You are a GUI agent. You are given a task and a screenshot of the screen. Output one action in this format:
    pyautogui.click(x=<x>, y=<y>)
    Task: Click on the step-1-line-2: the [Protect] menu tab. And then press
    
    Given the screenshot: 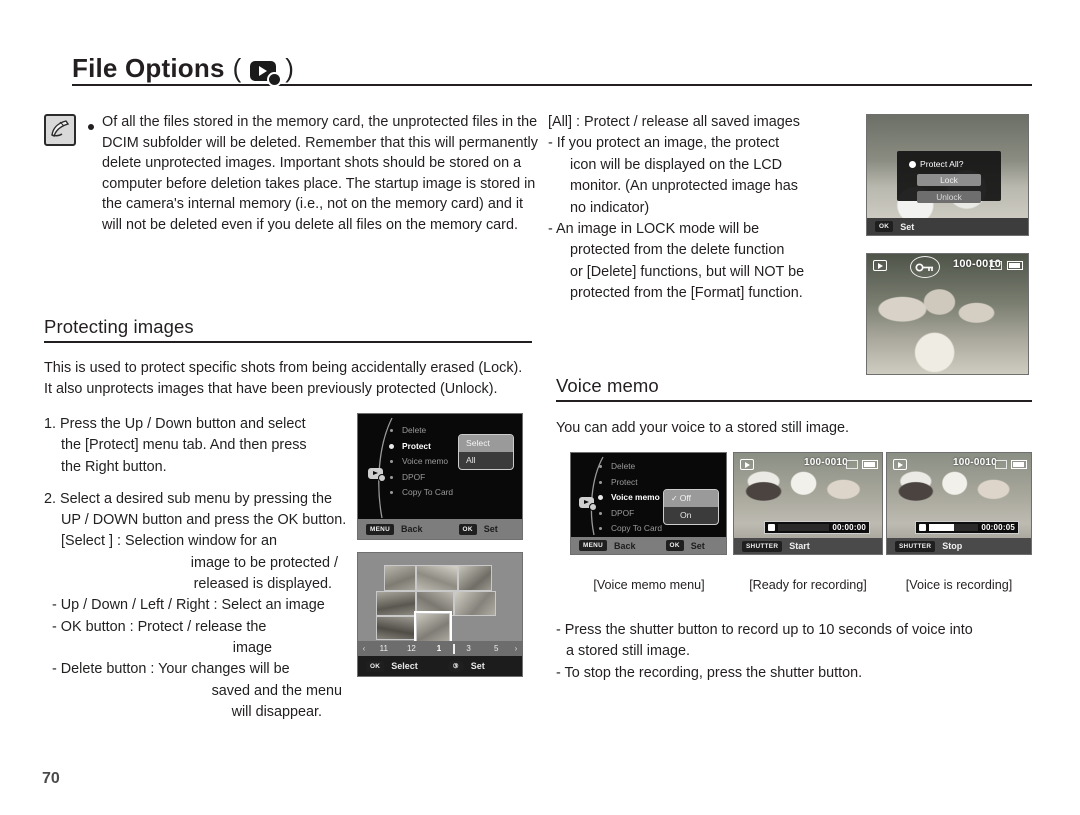 What is the action you would take?
    pyautogui.click(x=184, y=445)
    